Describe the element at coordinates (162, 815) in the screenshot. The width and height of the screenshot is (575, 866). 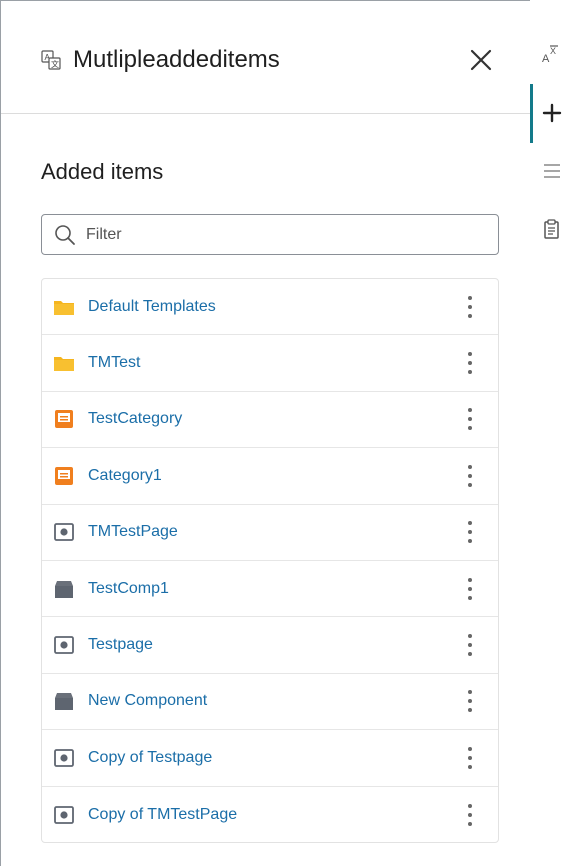
I see `item-label: Copy of TMTestPage` at that location.